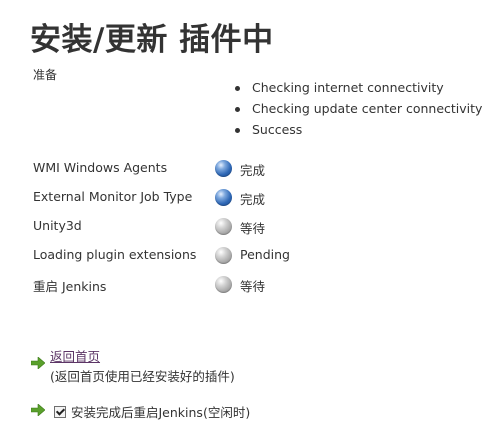 The width and height of the screenshot is (495, 441). What do you see at coordinates (142, 376) in the screenshot?
I see `back-to-home-note: (返回首页使用已经安装好的插件)` at bounding box center [142, 376].